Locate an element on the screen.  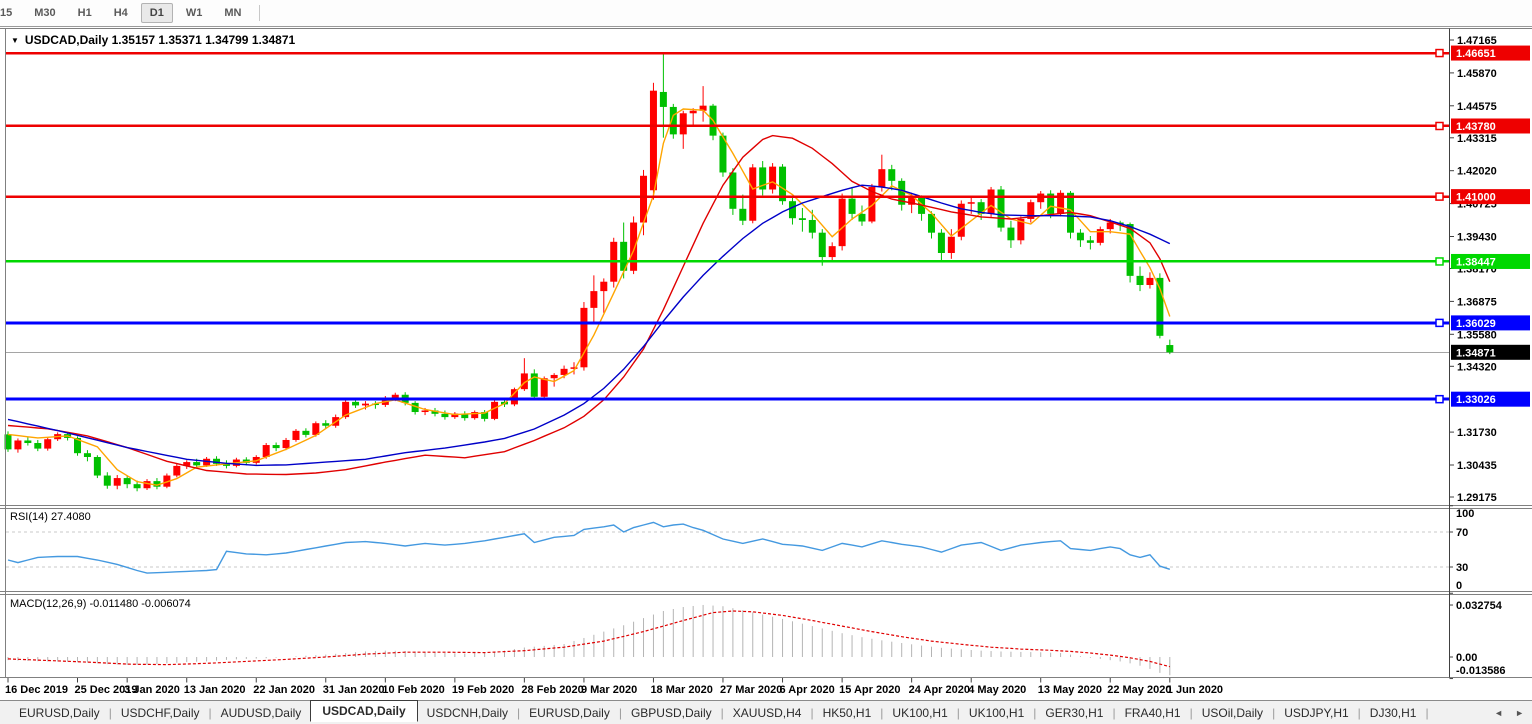
date-axis-label: 13 May 2020 is located at coordinates (1070, 690).